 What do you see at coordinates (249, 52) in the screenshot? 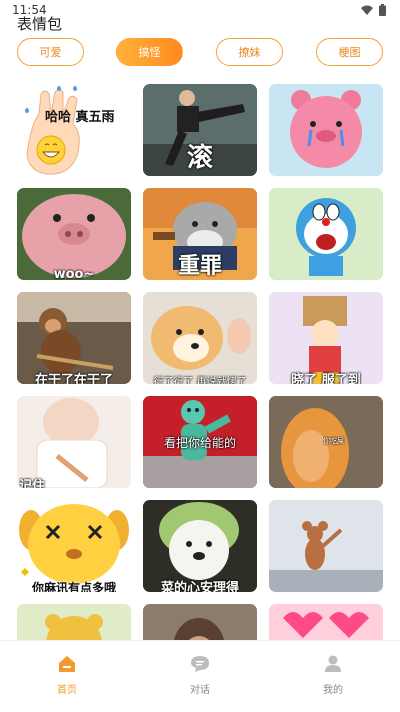
I see `tab-flirt: 撩妹` at bounding box center [249, 52].